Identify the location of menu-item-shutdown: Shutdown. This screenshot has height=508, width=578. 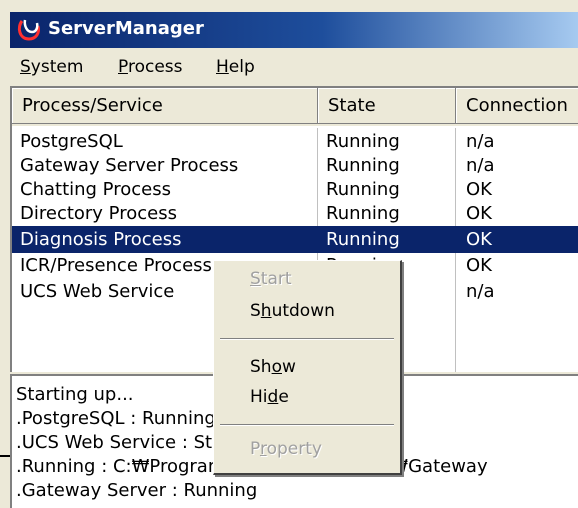
(292, 311).